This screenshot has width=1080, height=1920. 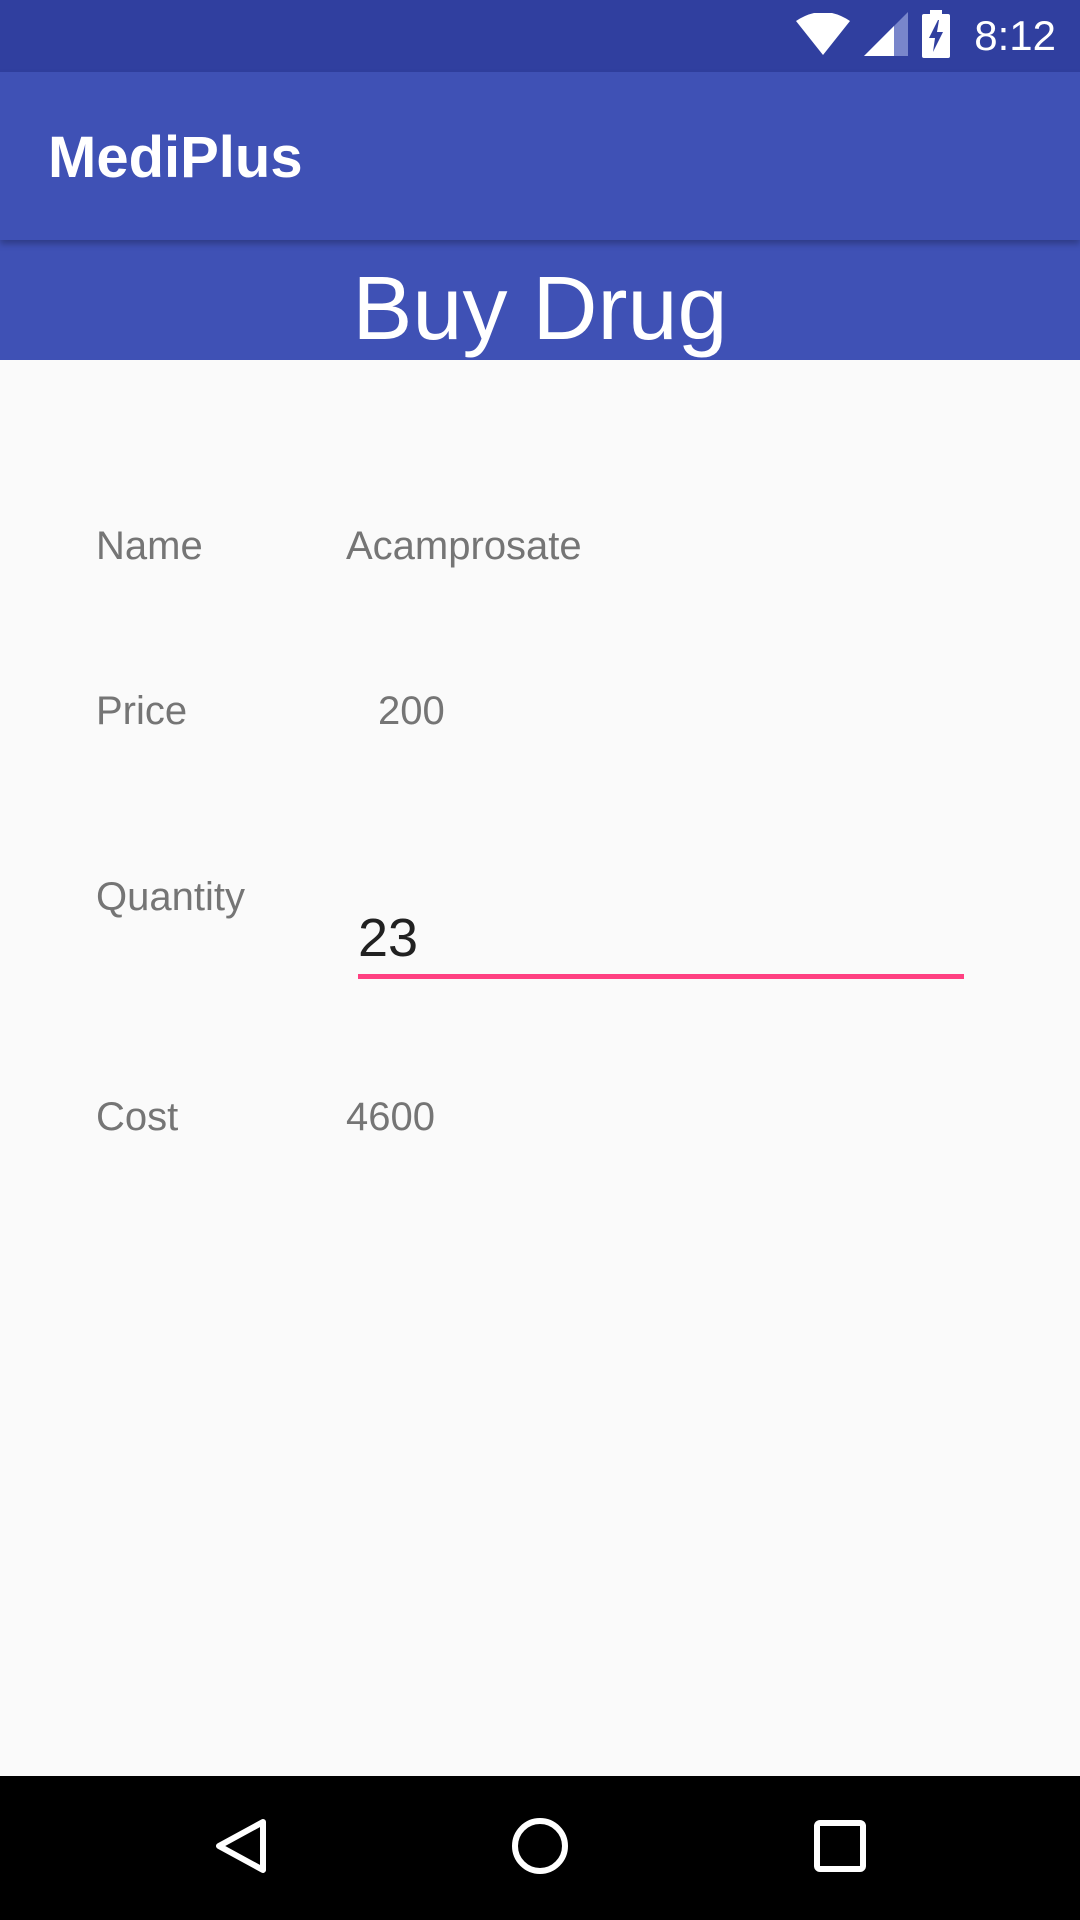 What do you see at coordinates (411, 711) in the screenshot?
I see `price-value: 200` at bounding box center [411, 711].